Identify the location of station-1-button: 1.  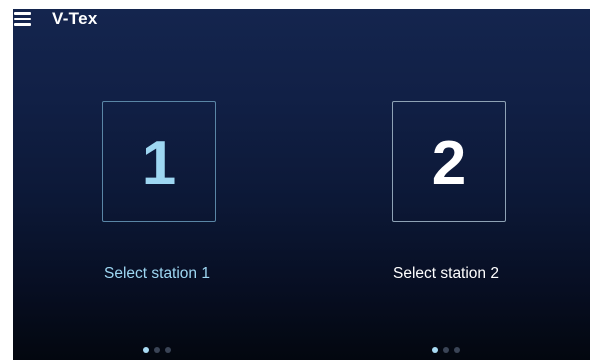
(159, 161).